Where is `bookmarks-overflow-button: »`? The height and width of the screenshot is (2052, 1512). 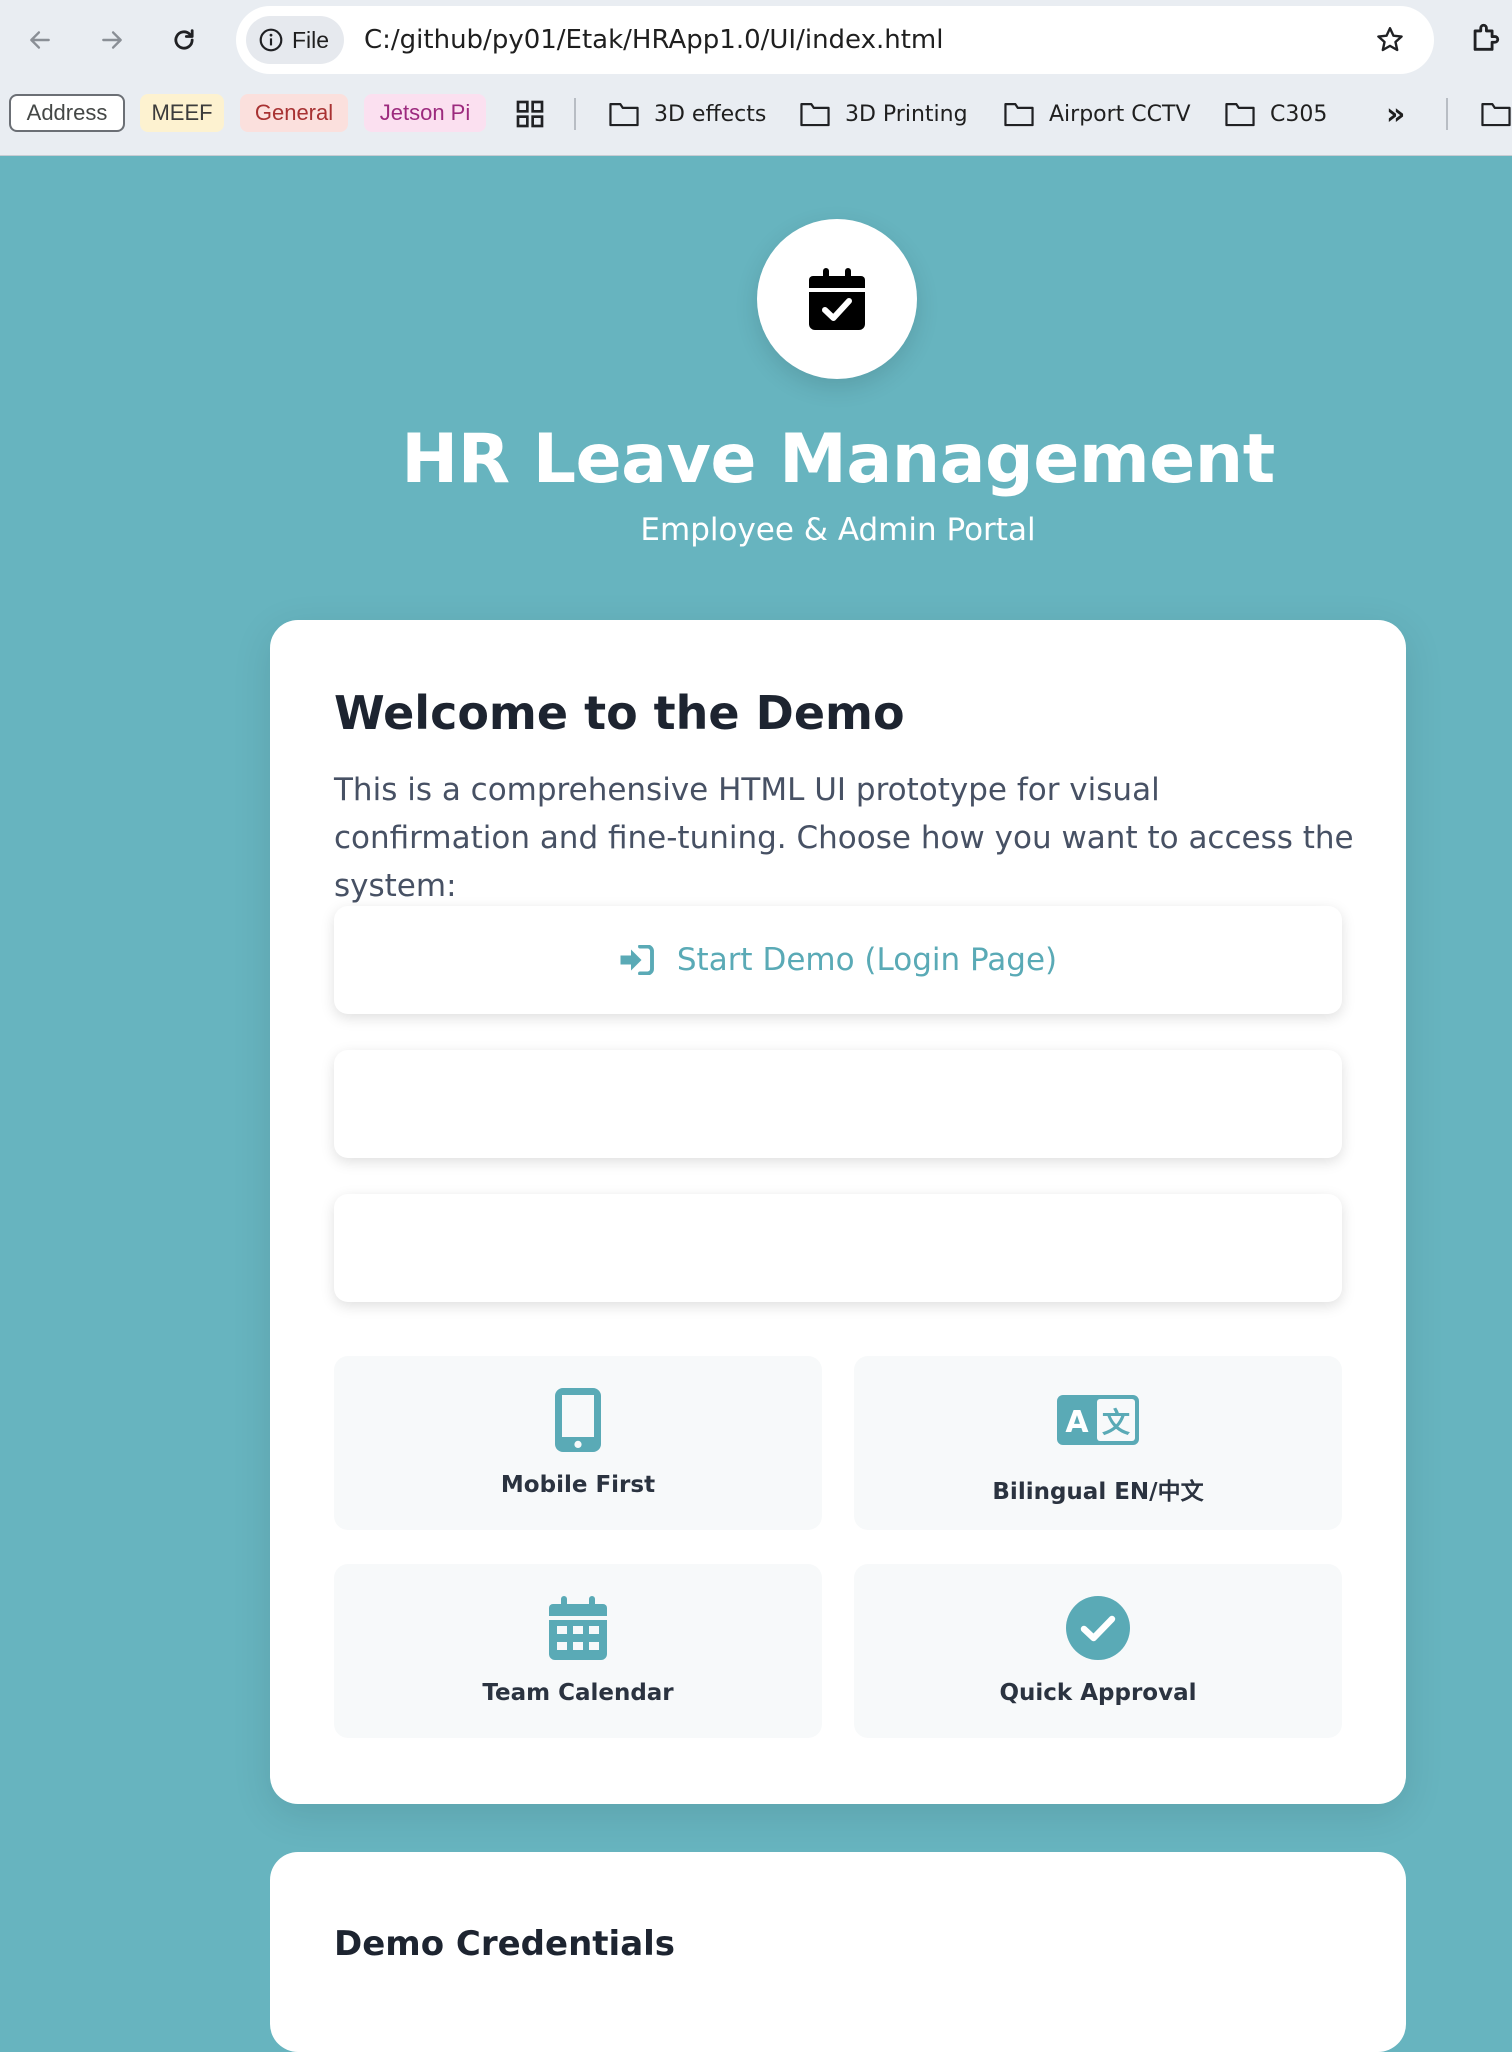
bookmarks-overflow-button: » is located at coordinates (1396, 114).